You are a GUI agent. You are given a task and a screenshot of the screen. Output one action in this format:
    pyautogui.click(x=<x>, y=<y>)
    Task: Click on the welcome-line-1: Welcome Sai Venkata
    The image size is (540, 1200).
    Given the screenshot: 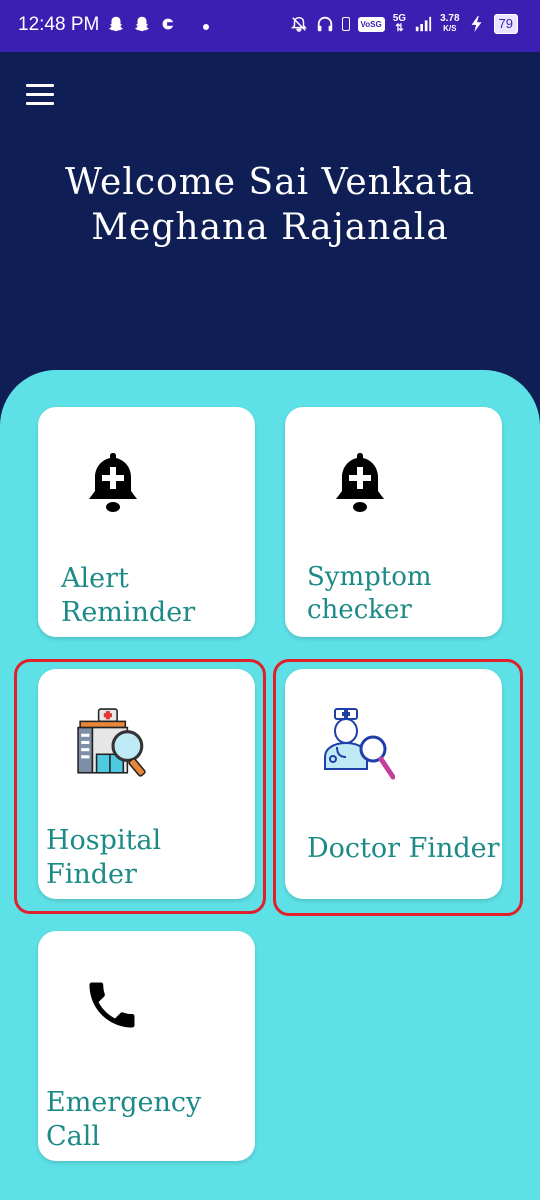 What is the action you would take?
    pyautogui.click(x=270, y=182)
    